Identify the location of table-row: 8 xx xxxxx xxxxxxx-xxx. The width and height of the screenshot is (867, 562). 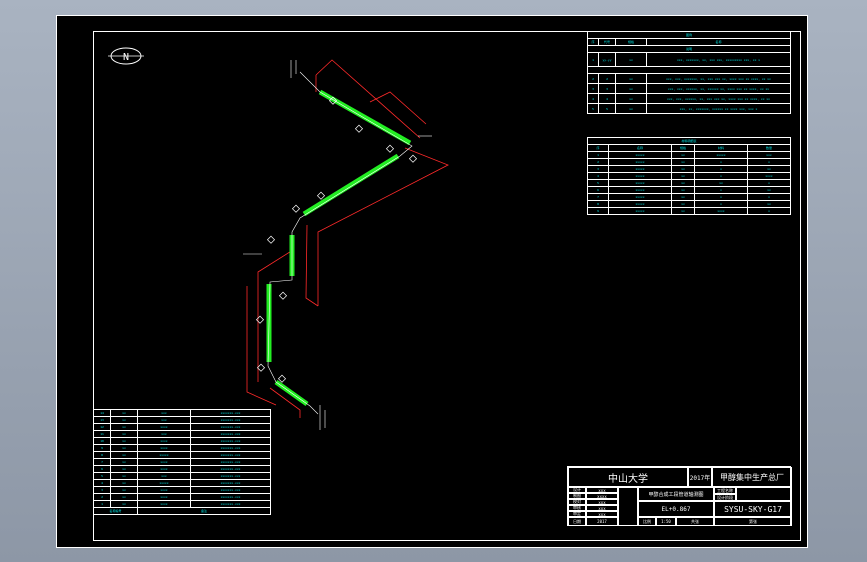
(182, 455).